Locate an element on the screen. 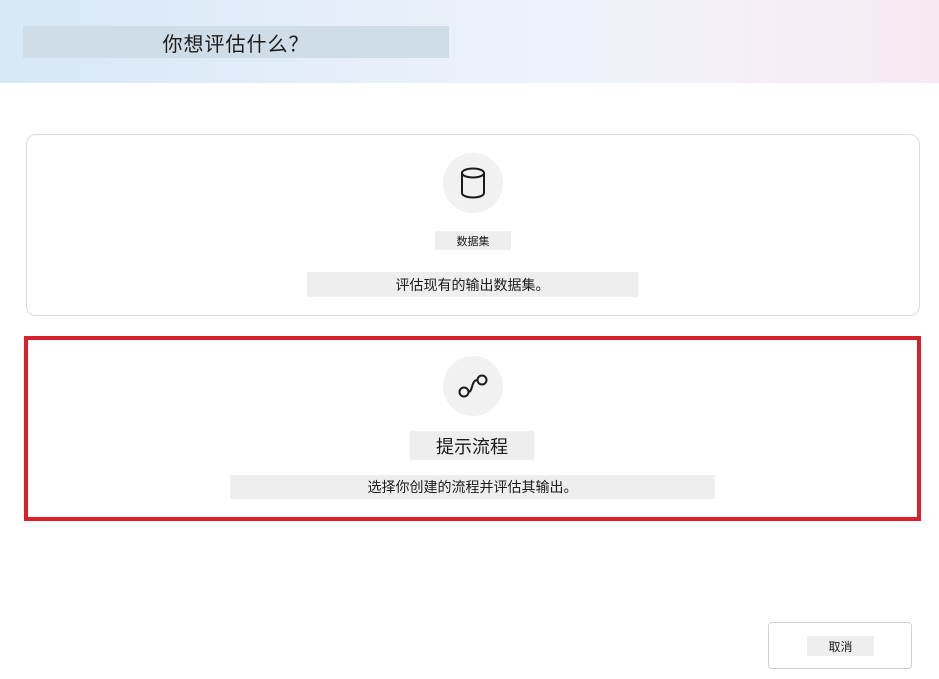 Image resolution: width=939 pixels, height=679 pixels. flow-icon-circle is located at coordinates (473, 386).